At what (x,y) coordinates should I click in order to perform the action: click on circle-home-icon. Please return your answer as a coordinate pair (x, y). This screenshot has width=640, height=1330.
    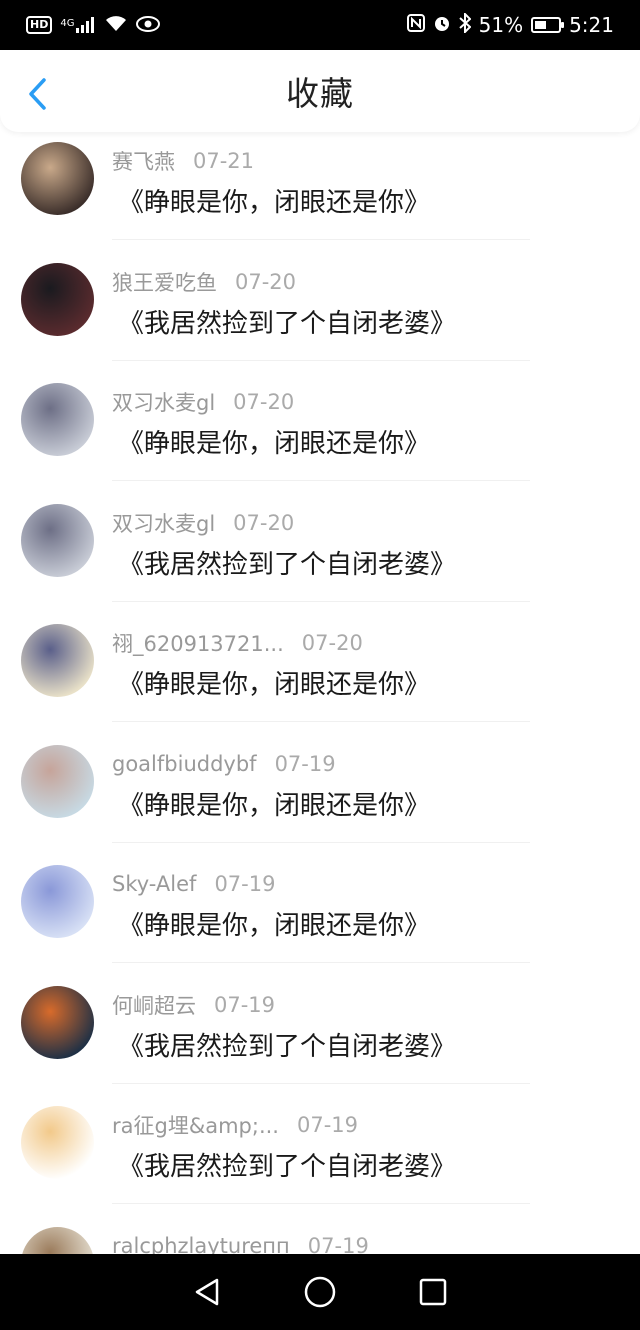
    Looking at the image, I should click on (320, 1292).